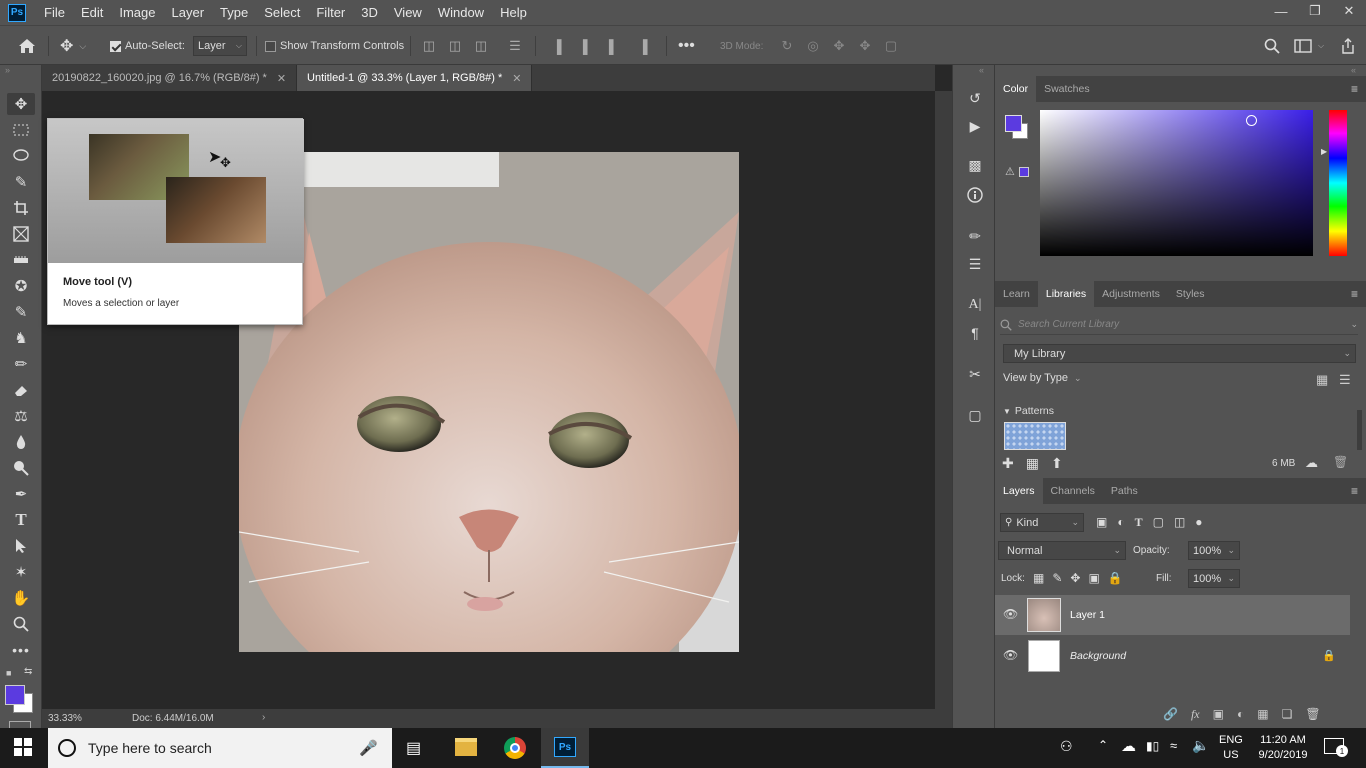  Describe the element at coordinates (21, 182) in the screenshot. I see `quick-selection-tool-icon: ✎` at that location.